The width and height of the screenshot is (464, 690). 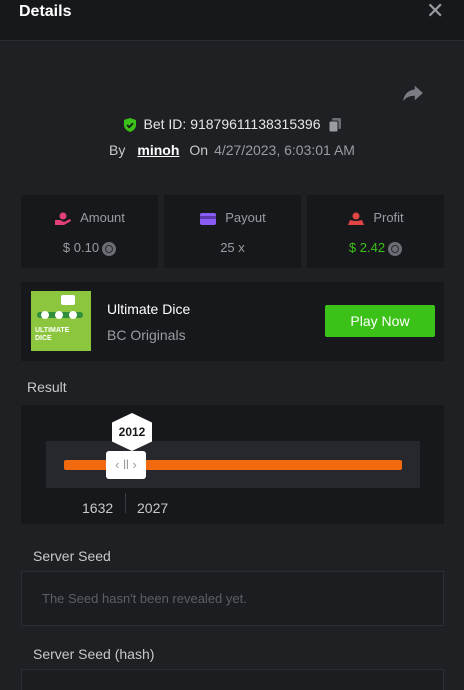 What do you see at coordinates (413, 93) in the screenshot?
I see `share-icon` at bounding box center [413, 93].